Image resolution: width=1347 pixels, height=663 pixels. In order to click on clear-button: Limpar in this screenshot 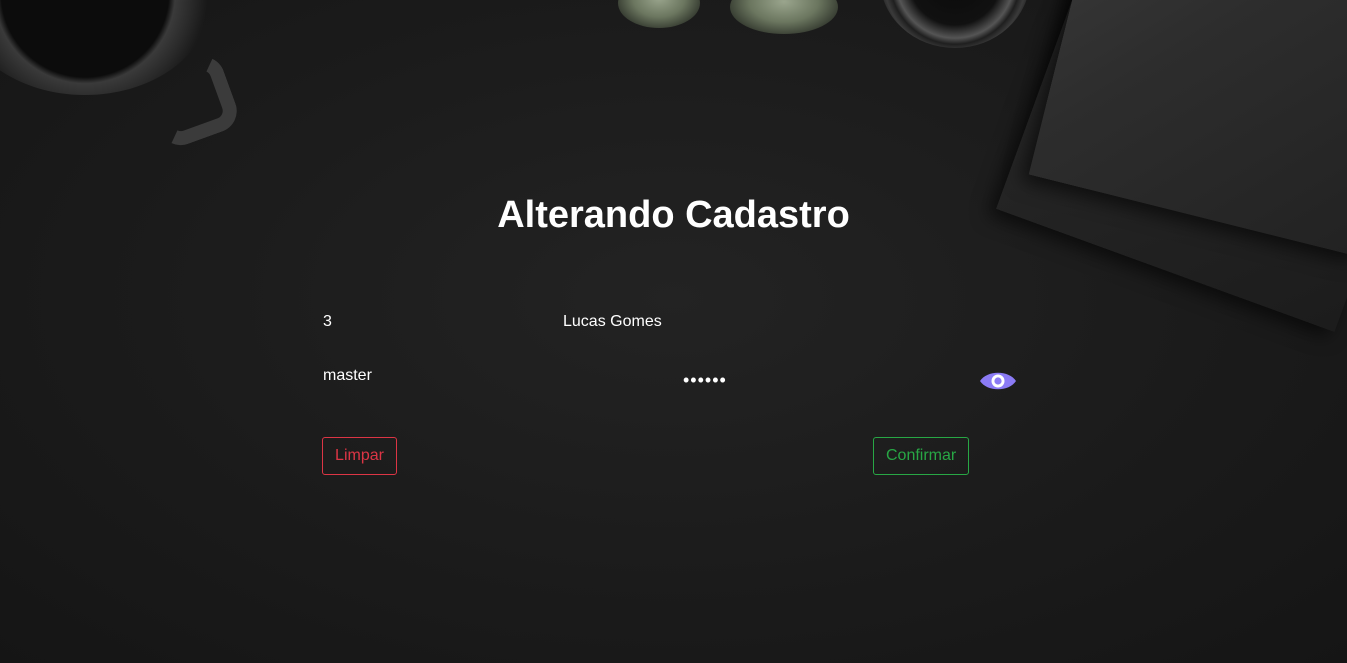, I will do `click(359, 456)`.